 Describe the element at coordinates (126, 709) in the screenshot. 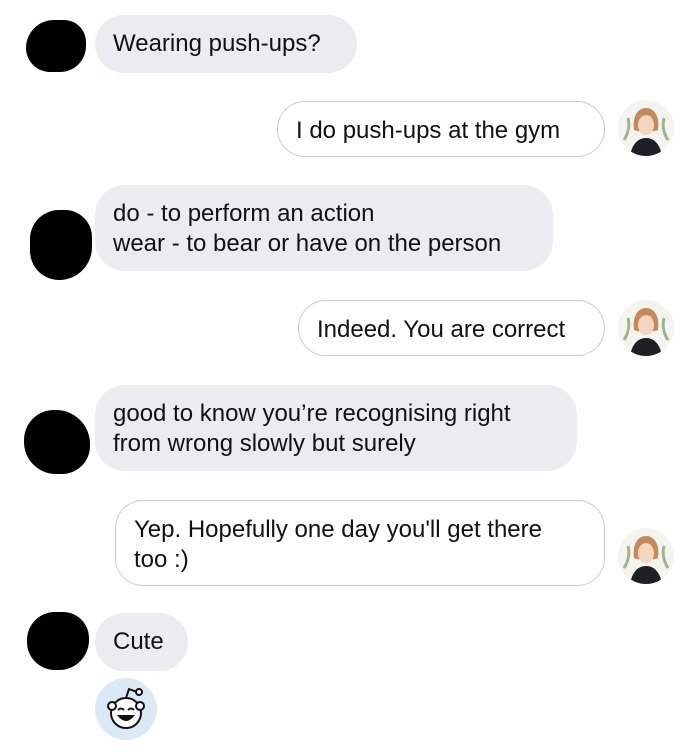

I see `snoo-laughing-icon` at that location.